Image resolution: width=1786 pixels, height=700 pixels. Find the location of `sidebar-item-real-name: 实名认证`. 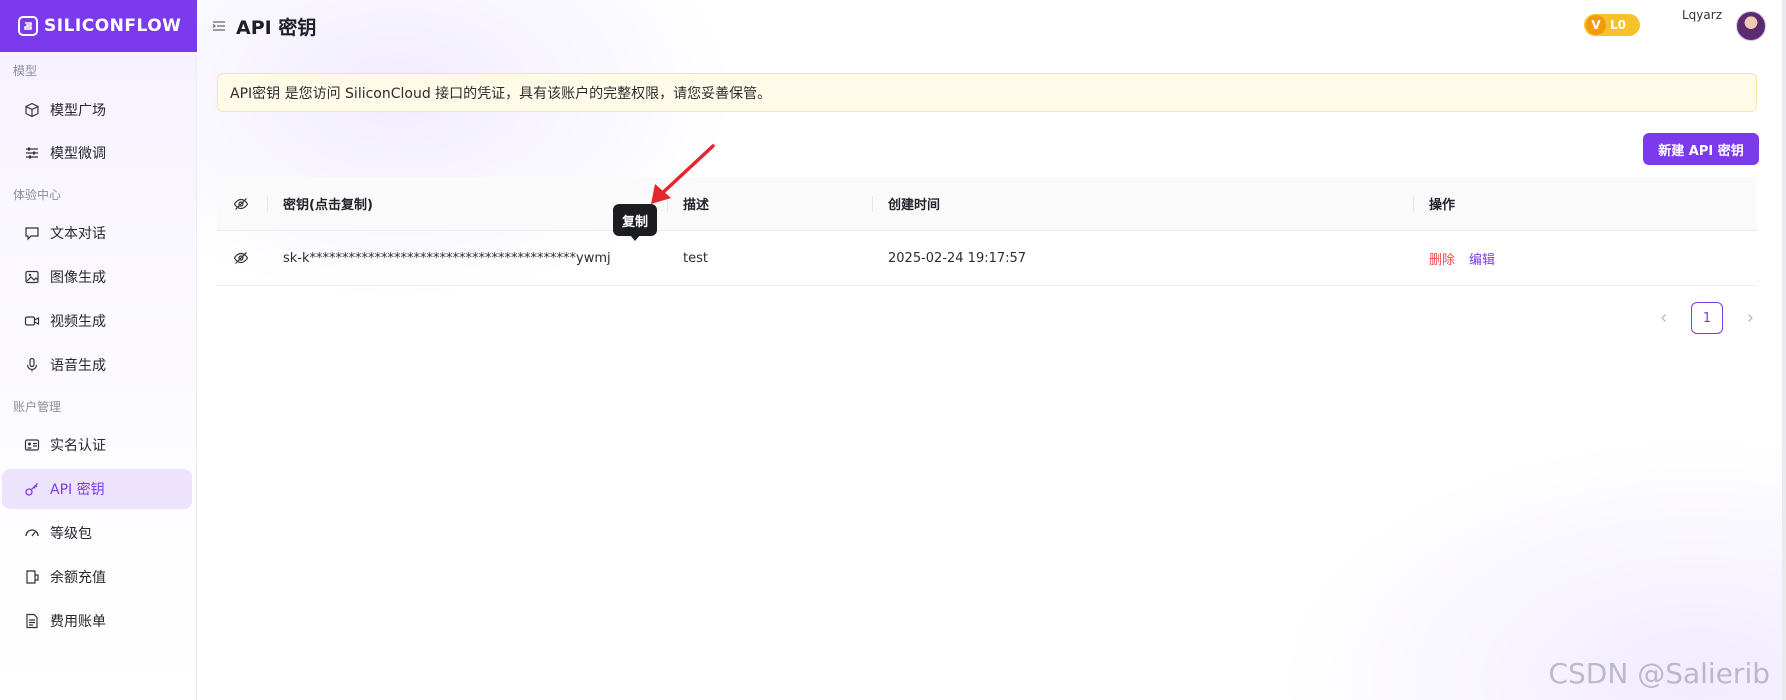

sidebar-item-real-name: 实名认证 is located at coordinates (97, 445).